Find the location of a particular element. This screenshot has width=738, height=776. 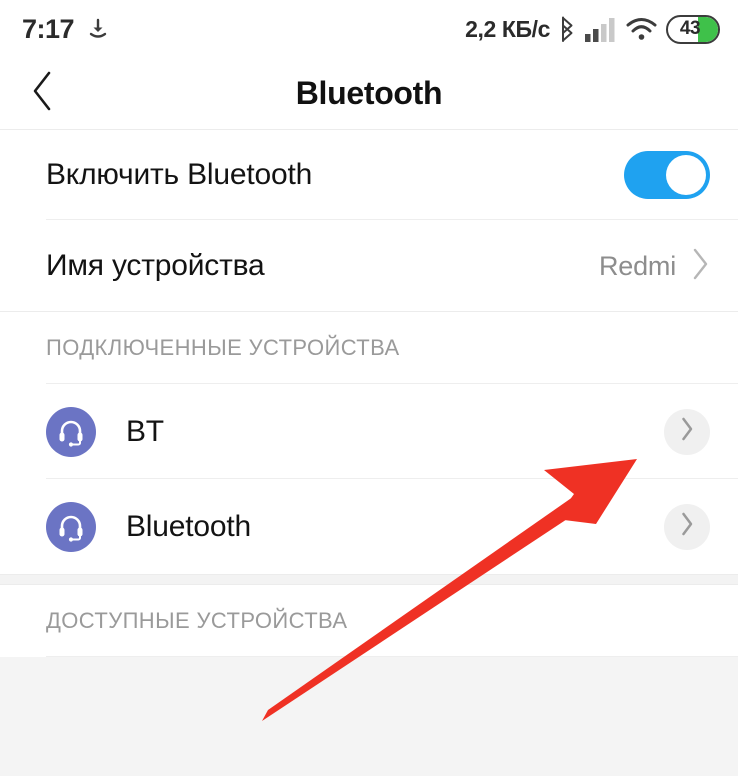

toggle-knob is located at coordinates (686, 175).